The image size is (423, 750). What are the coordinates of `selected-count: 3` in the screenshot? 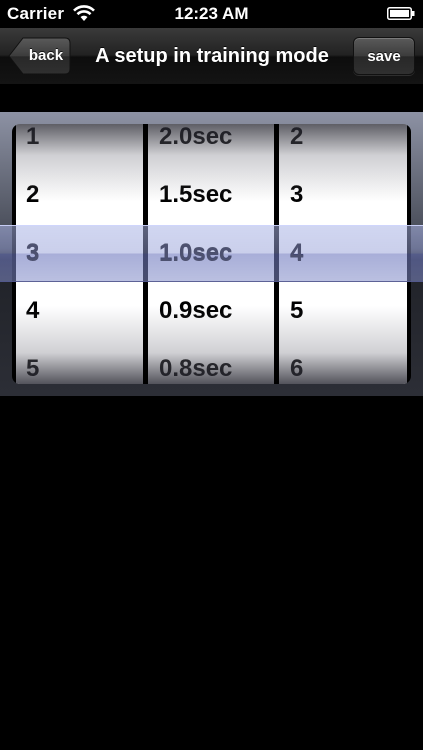 It's located at (33, 253).